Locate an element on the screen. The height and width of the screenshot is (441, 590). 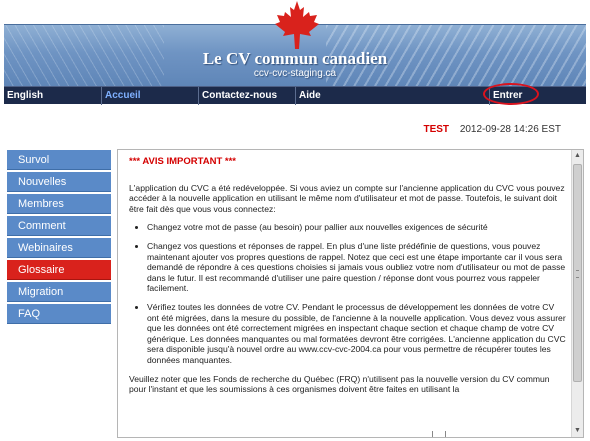
env-badge: TEST is located at coordinates (436, 129).